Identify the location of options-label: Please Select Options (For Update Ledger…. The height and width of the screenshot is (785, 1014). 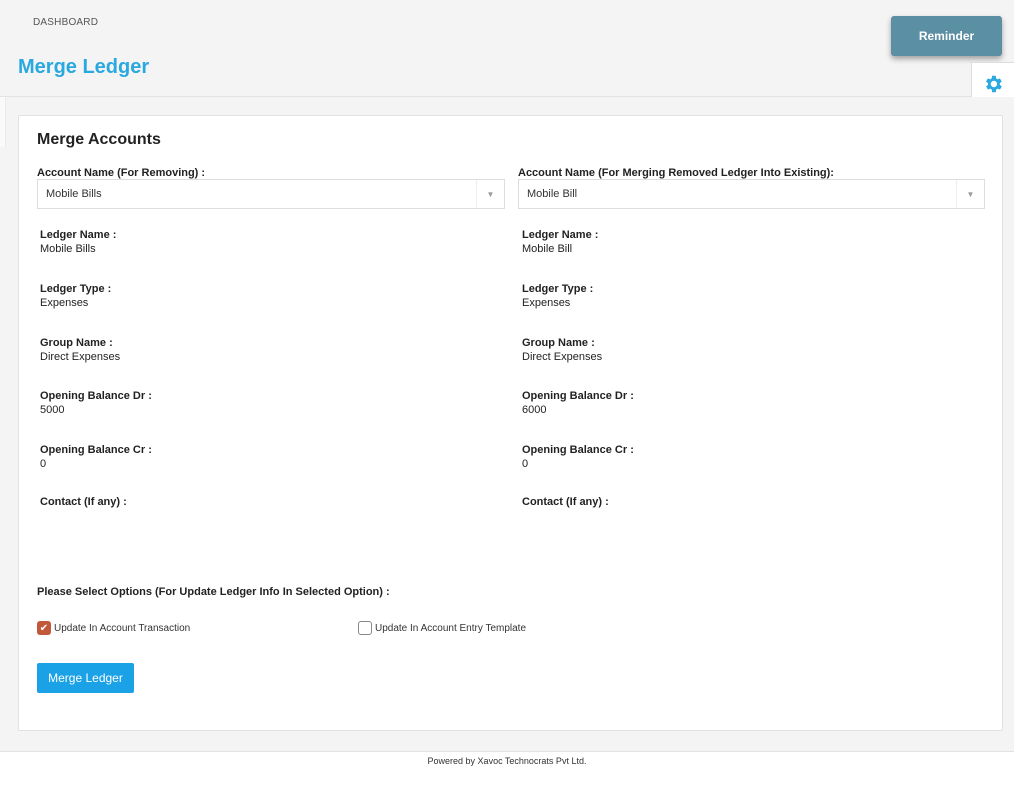
(213, 592).